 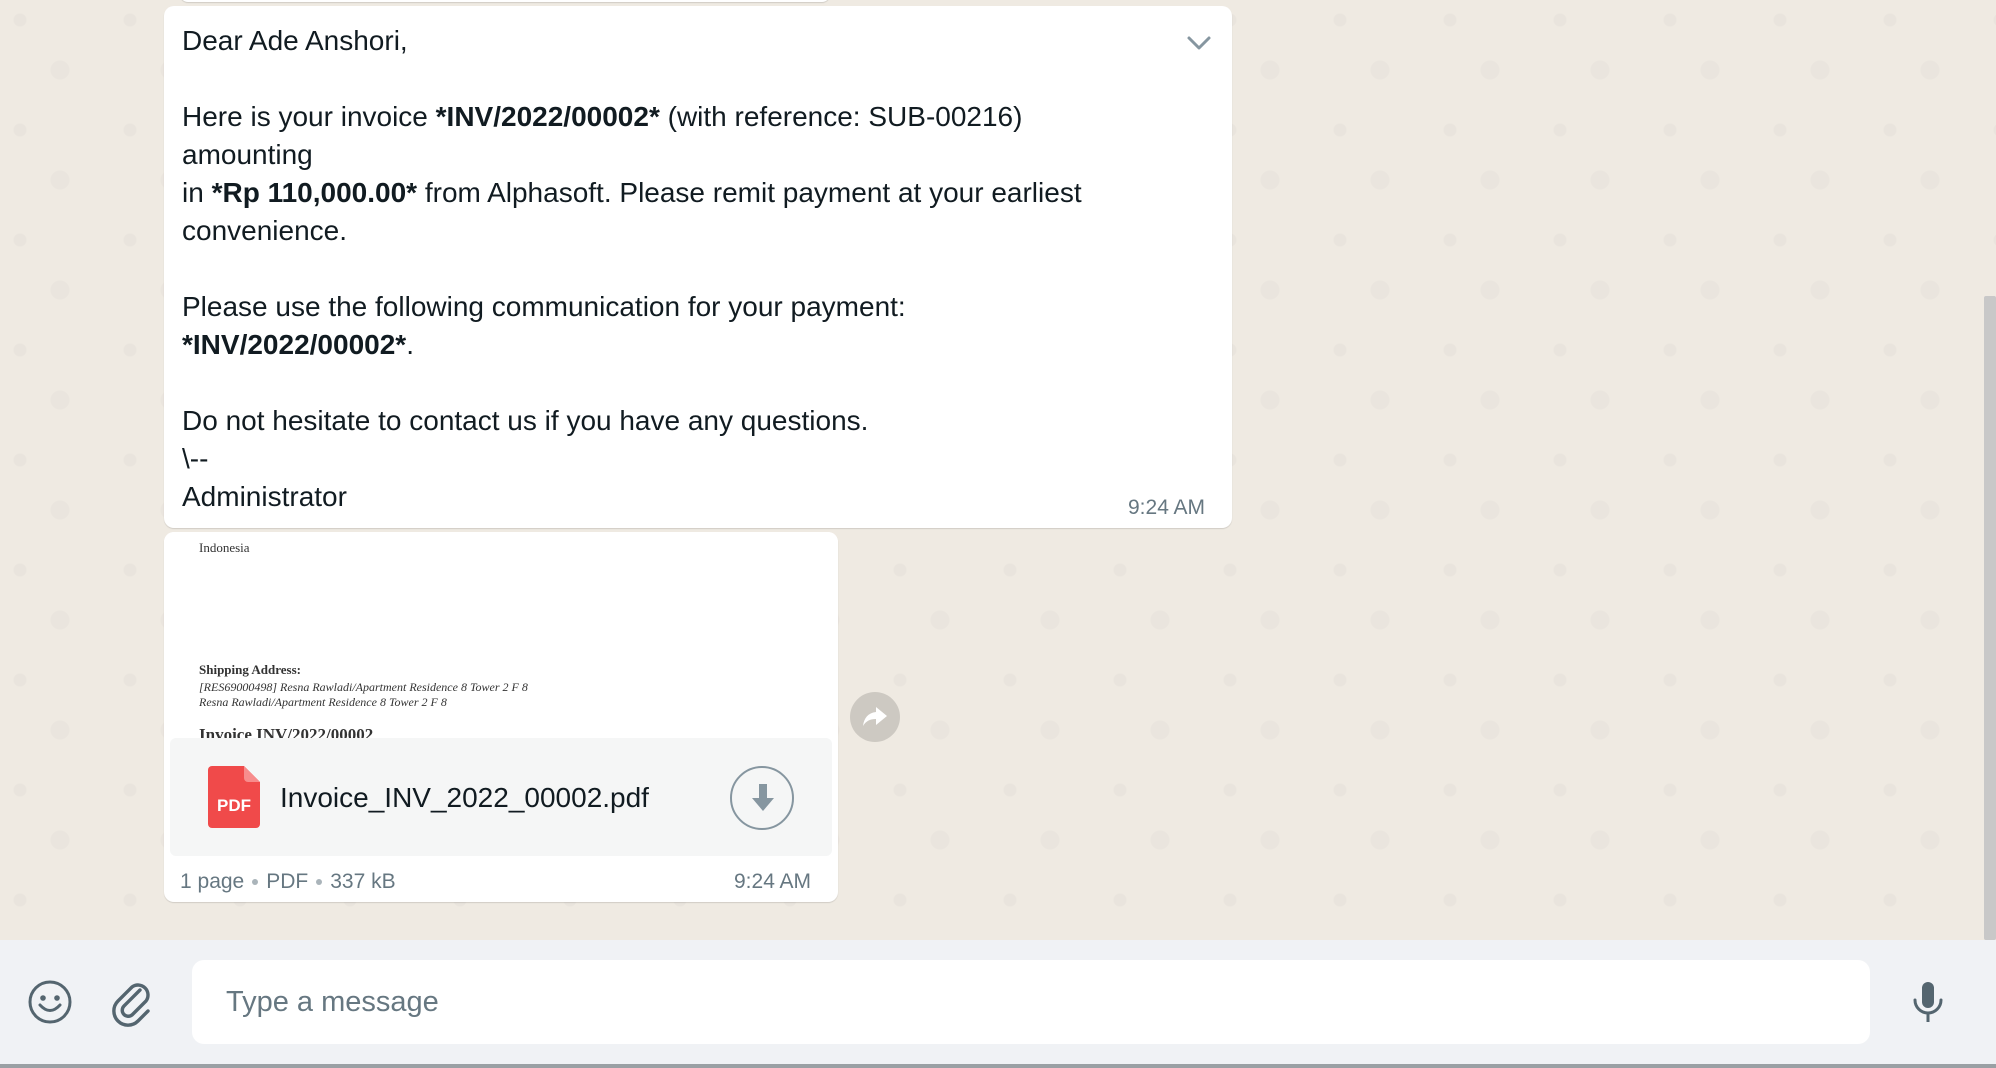 I want to click on invoice-number: *INV/2022/00002*, so click(x=547, y=116).